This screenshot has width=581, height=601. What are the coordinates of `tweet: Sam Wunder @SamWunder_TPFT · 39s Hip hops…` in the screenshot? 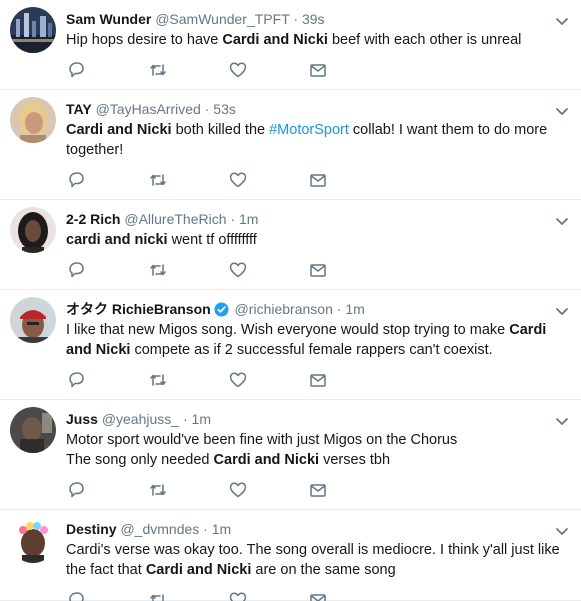 It's located at (290, 45).